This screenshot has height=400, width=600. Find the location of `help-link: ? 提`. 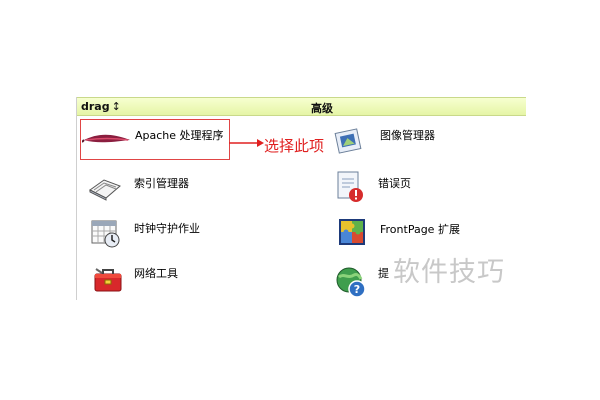

help-link: ? 提 is located at coordinates (364, 281).